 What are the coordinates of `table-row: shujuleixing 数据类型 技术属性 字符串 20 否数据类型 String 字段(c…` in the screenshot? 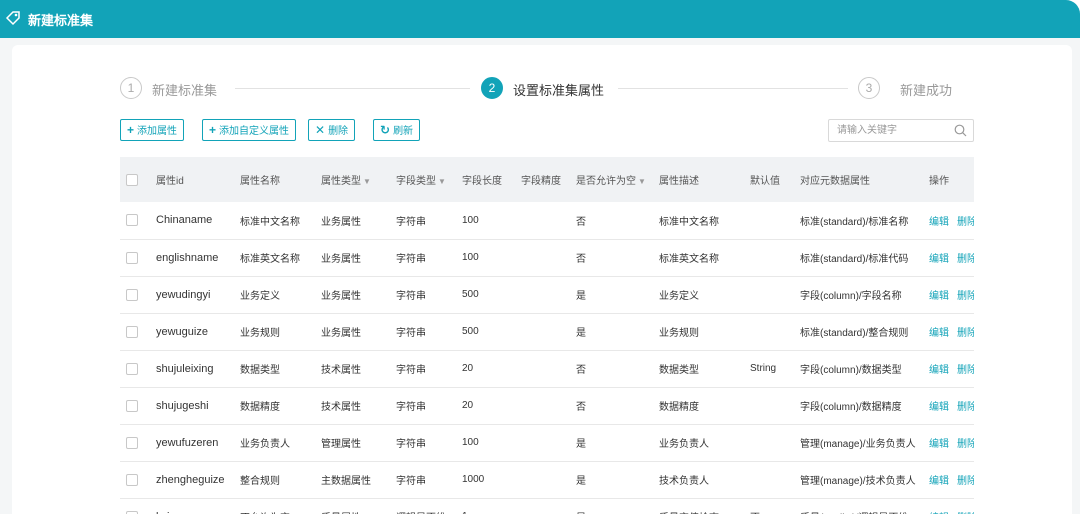 It's located at (547, 369).